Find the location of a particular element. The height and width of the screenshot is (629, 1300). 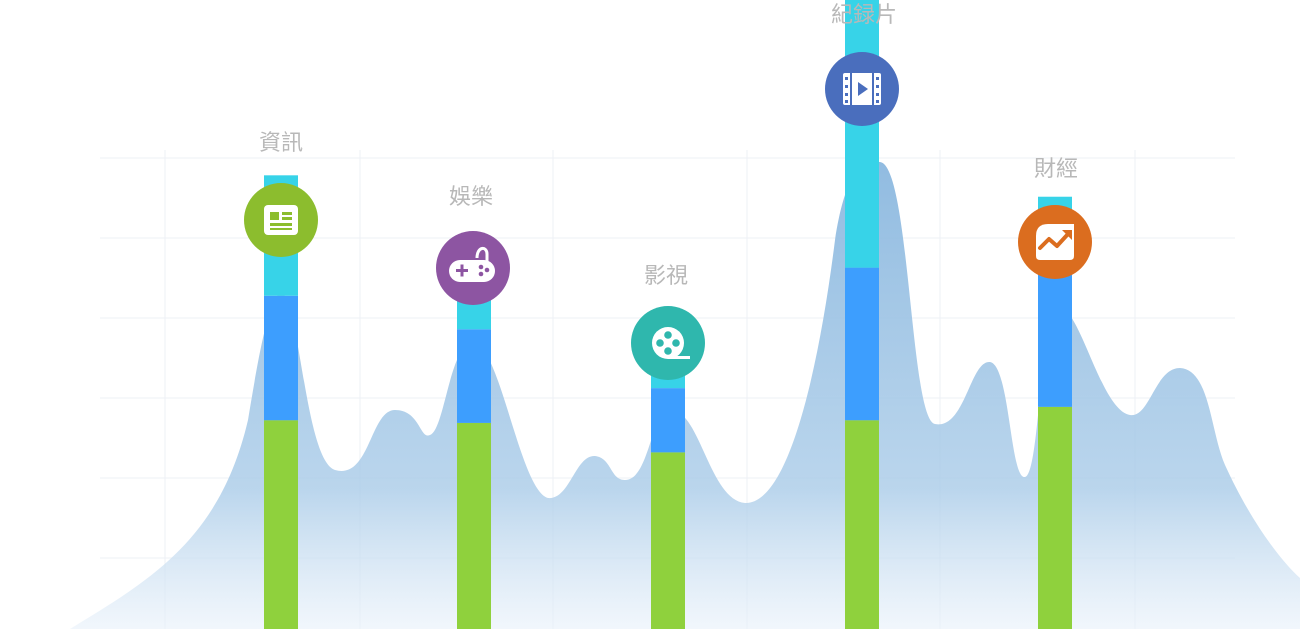

category-label-0: 資訊 is located at coordinates (281, 143).